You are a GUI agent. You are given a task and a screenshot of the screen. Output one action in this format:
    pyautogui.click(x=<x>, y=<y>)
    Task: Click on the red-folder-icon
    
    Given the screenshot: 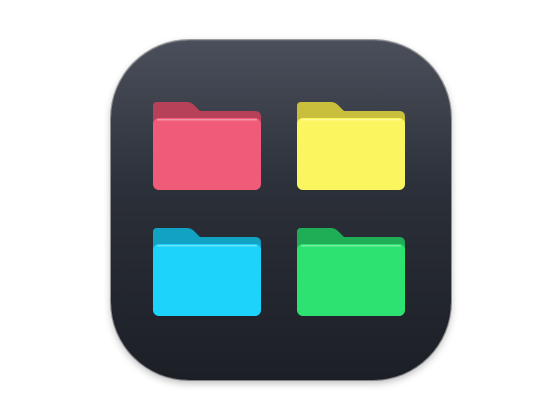 What is the action you would take?
    pyautogui.click(x=207, y=145)
    